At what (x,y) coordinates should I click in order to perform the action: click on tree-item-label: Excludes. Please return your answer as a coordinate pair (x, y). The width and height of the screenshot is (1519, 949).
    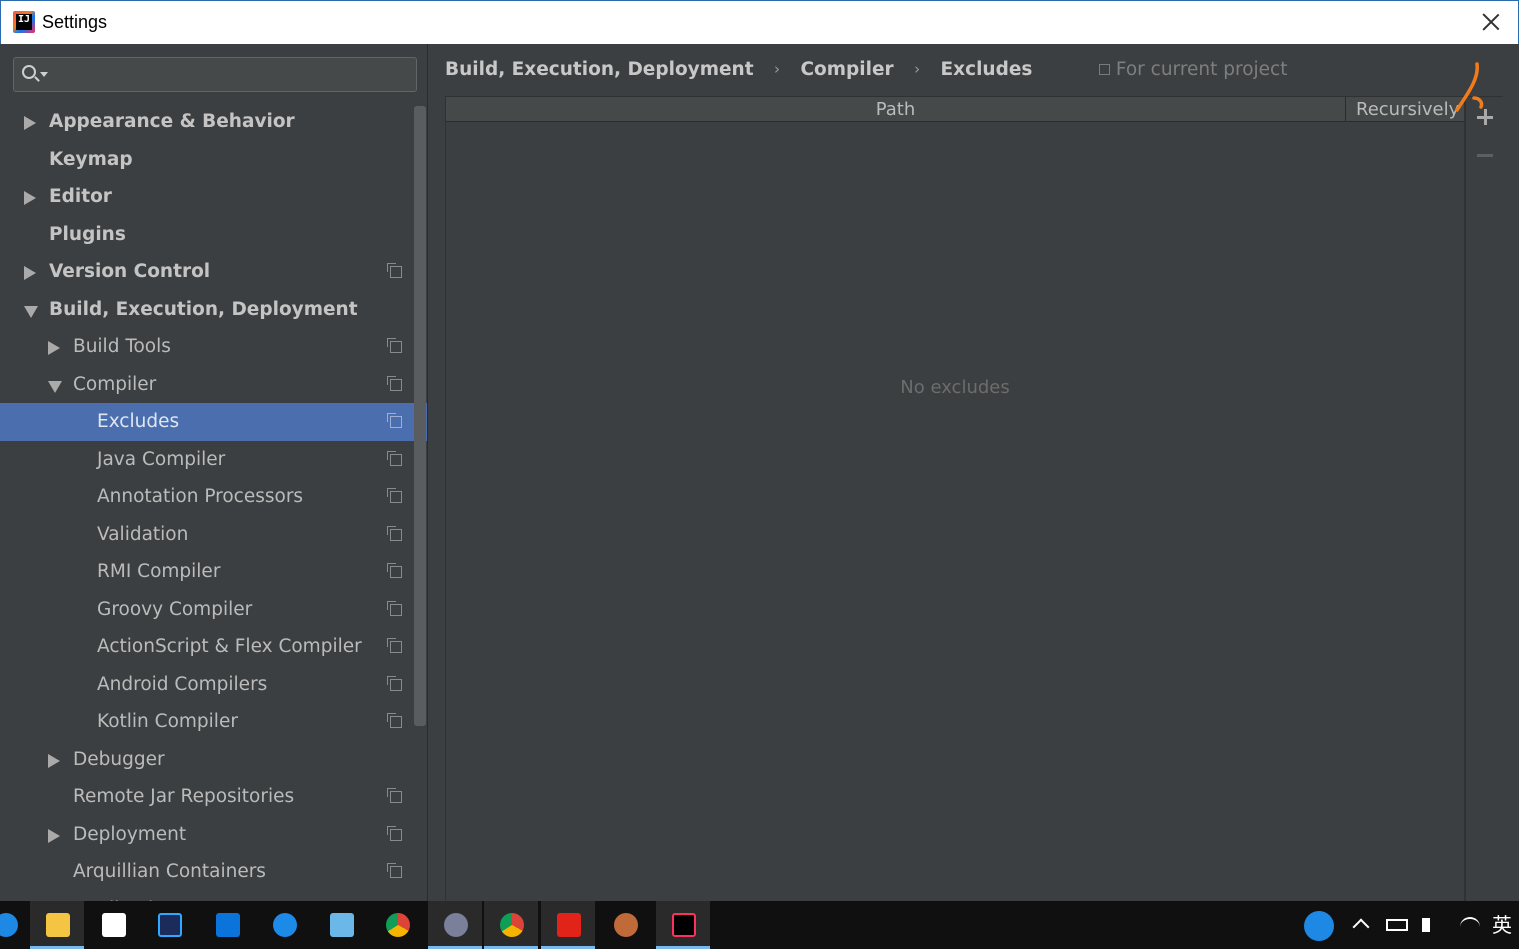
    Looking at the image, I should click on (138, 421).